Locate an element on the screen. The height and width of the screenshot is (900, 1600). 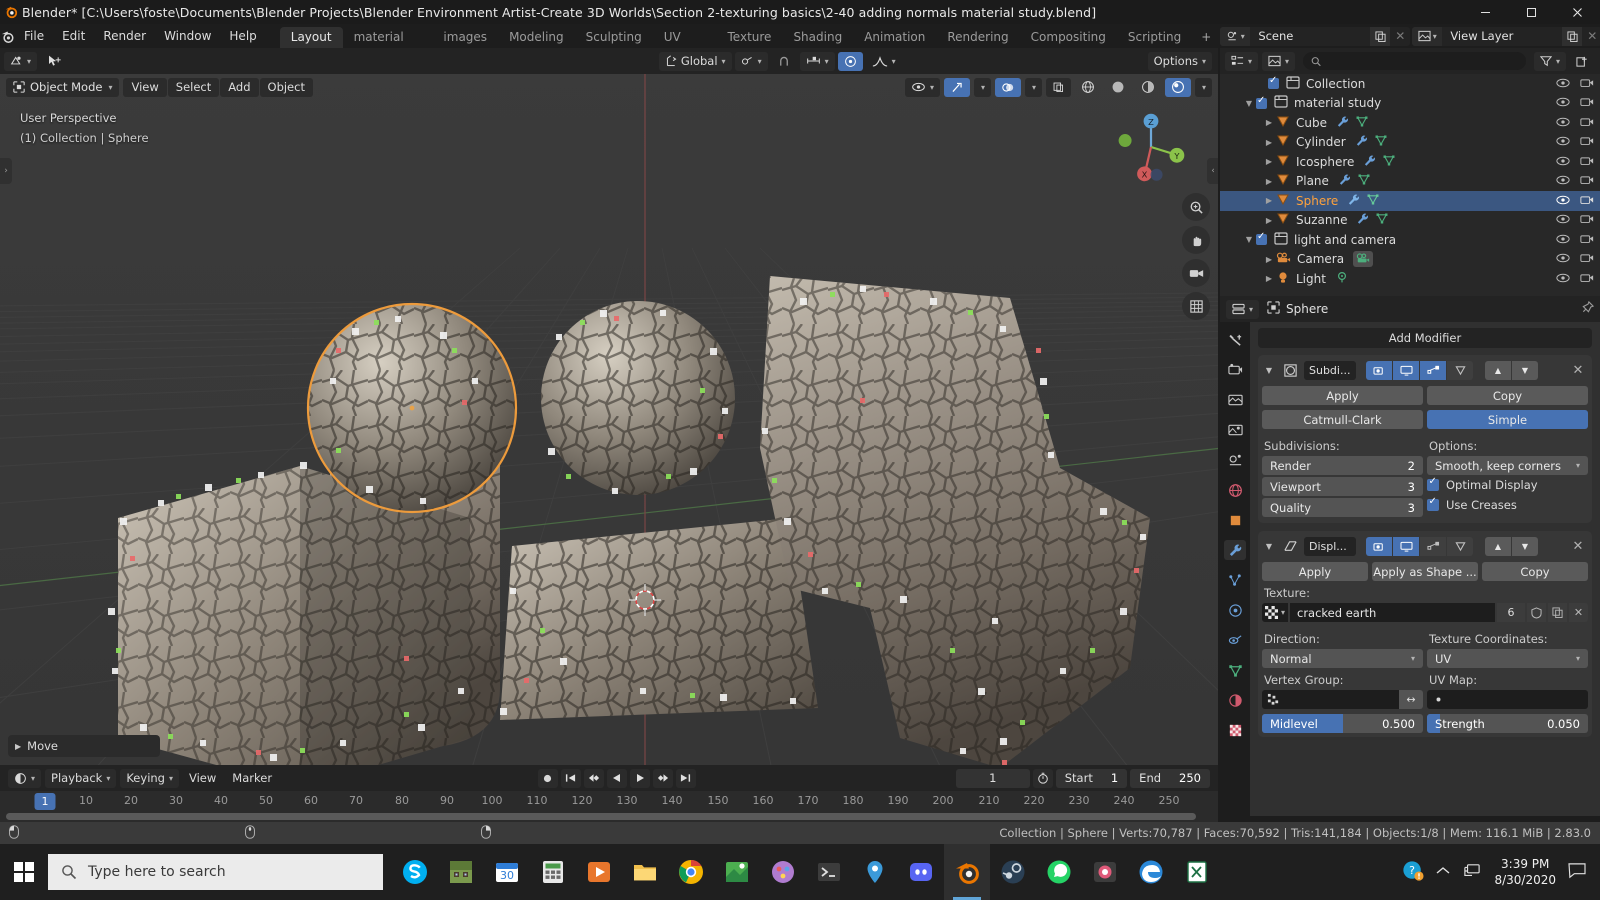
copy-button: Copy is located at coordinates (1507, 395).